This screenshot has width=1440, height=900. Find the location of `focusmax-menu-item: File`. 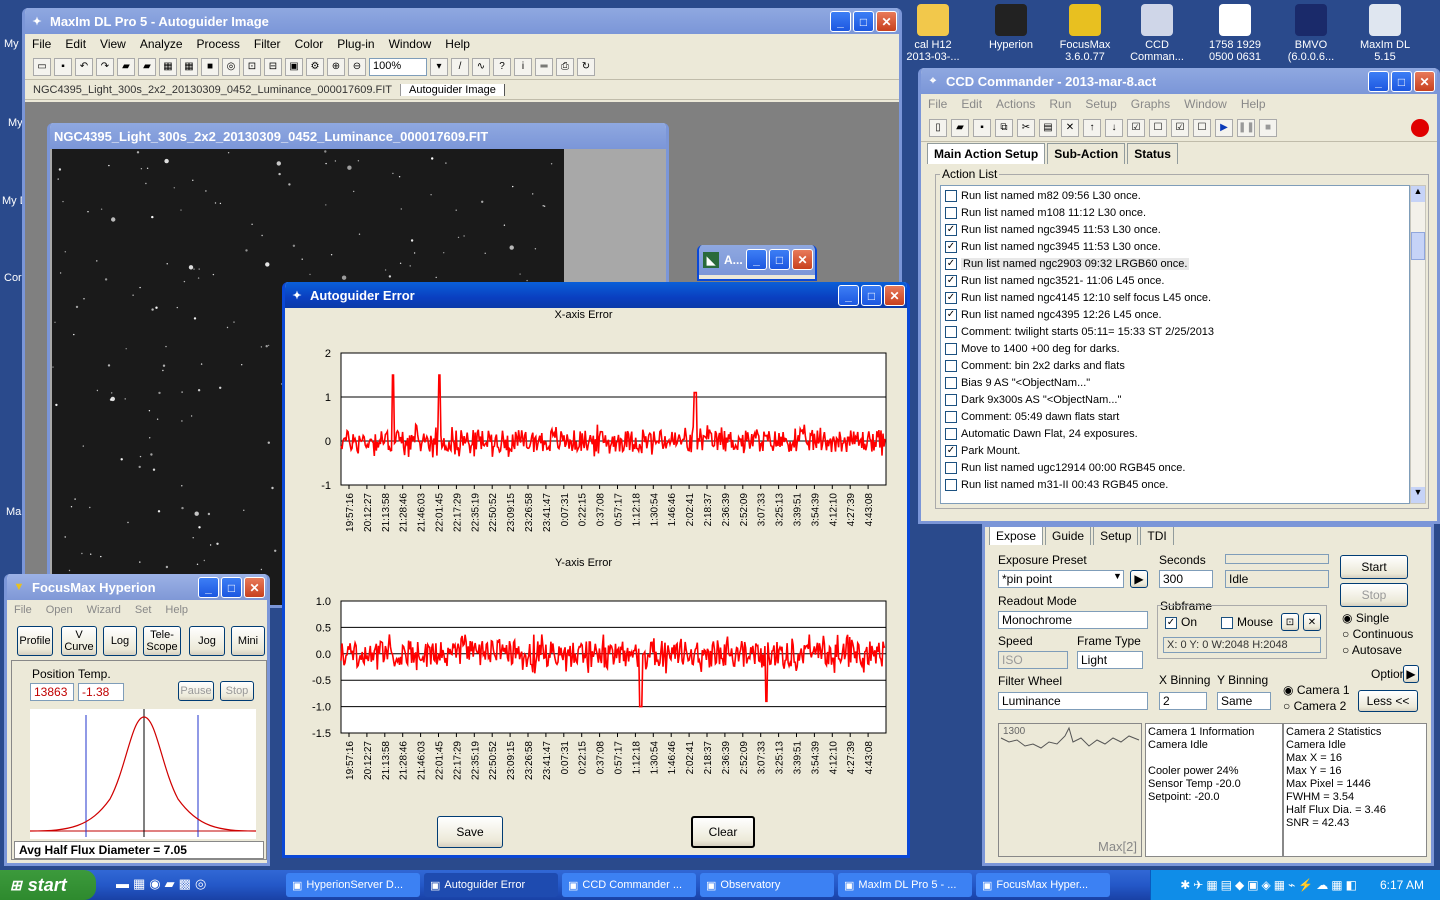

focusmax-menu-item: File is located at coordinates (23, 610).